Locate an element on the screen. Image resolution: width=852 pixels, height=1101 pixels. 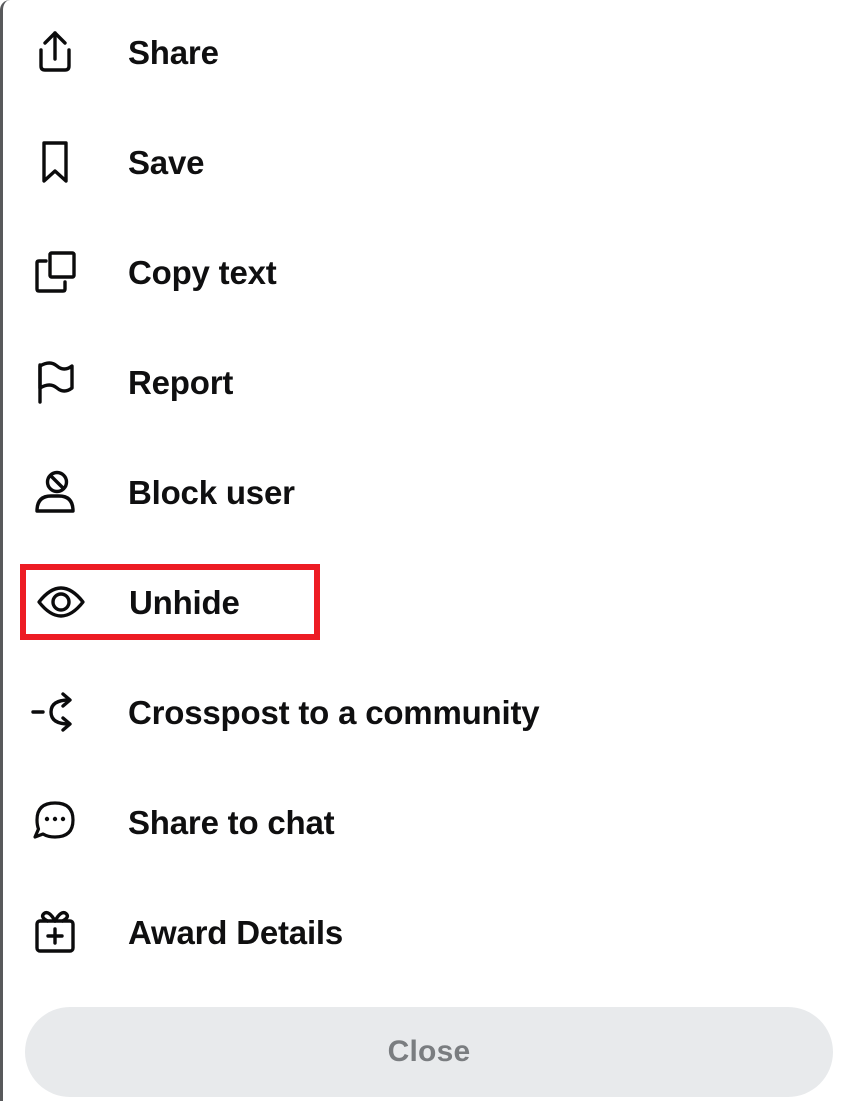
menu-item-award-details: Award Details is located at coordinates (427, 932).